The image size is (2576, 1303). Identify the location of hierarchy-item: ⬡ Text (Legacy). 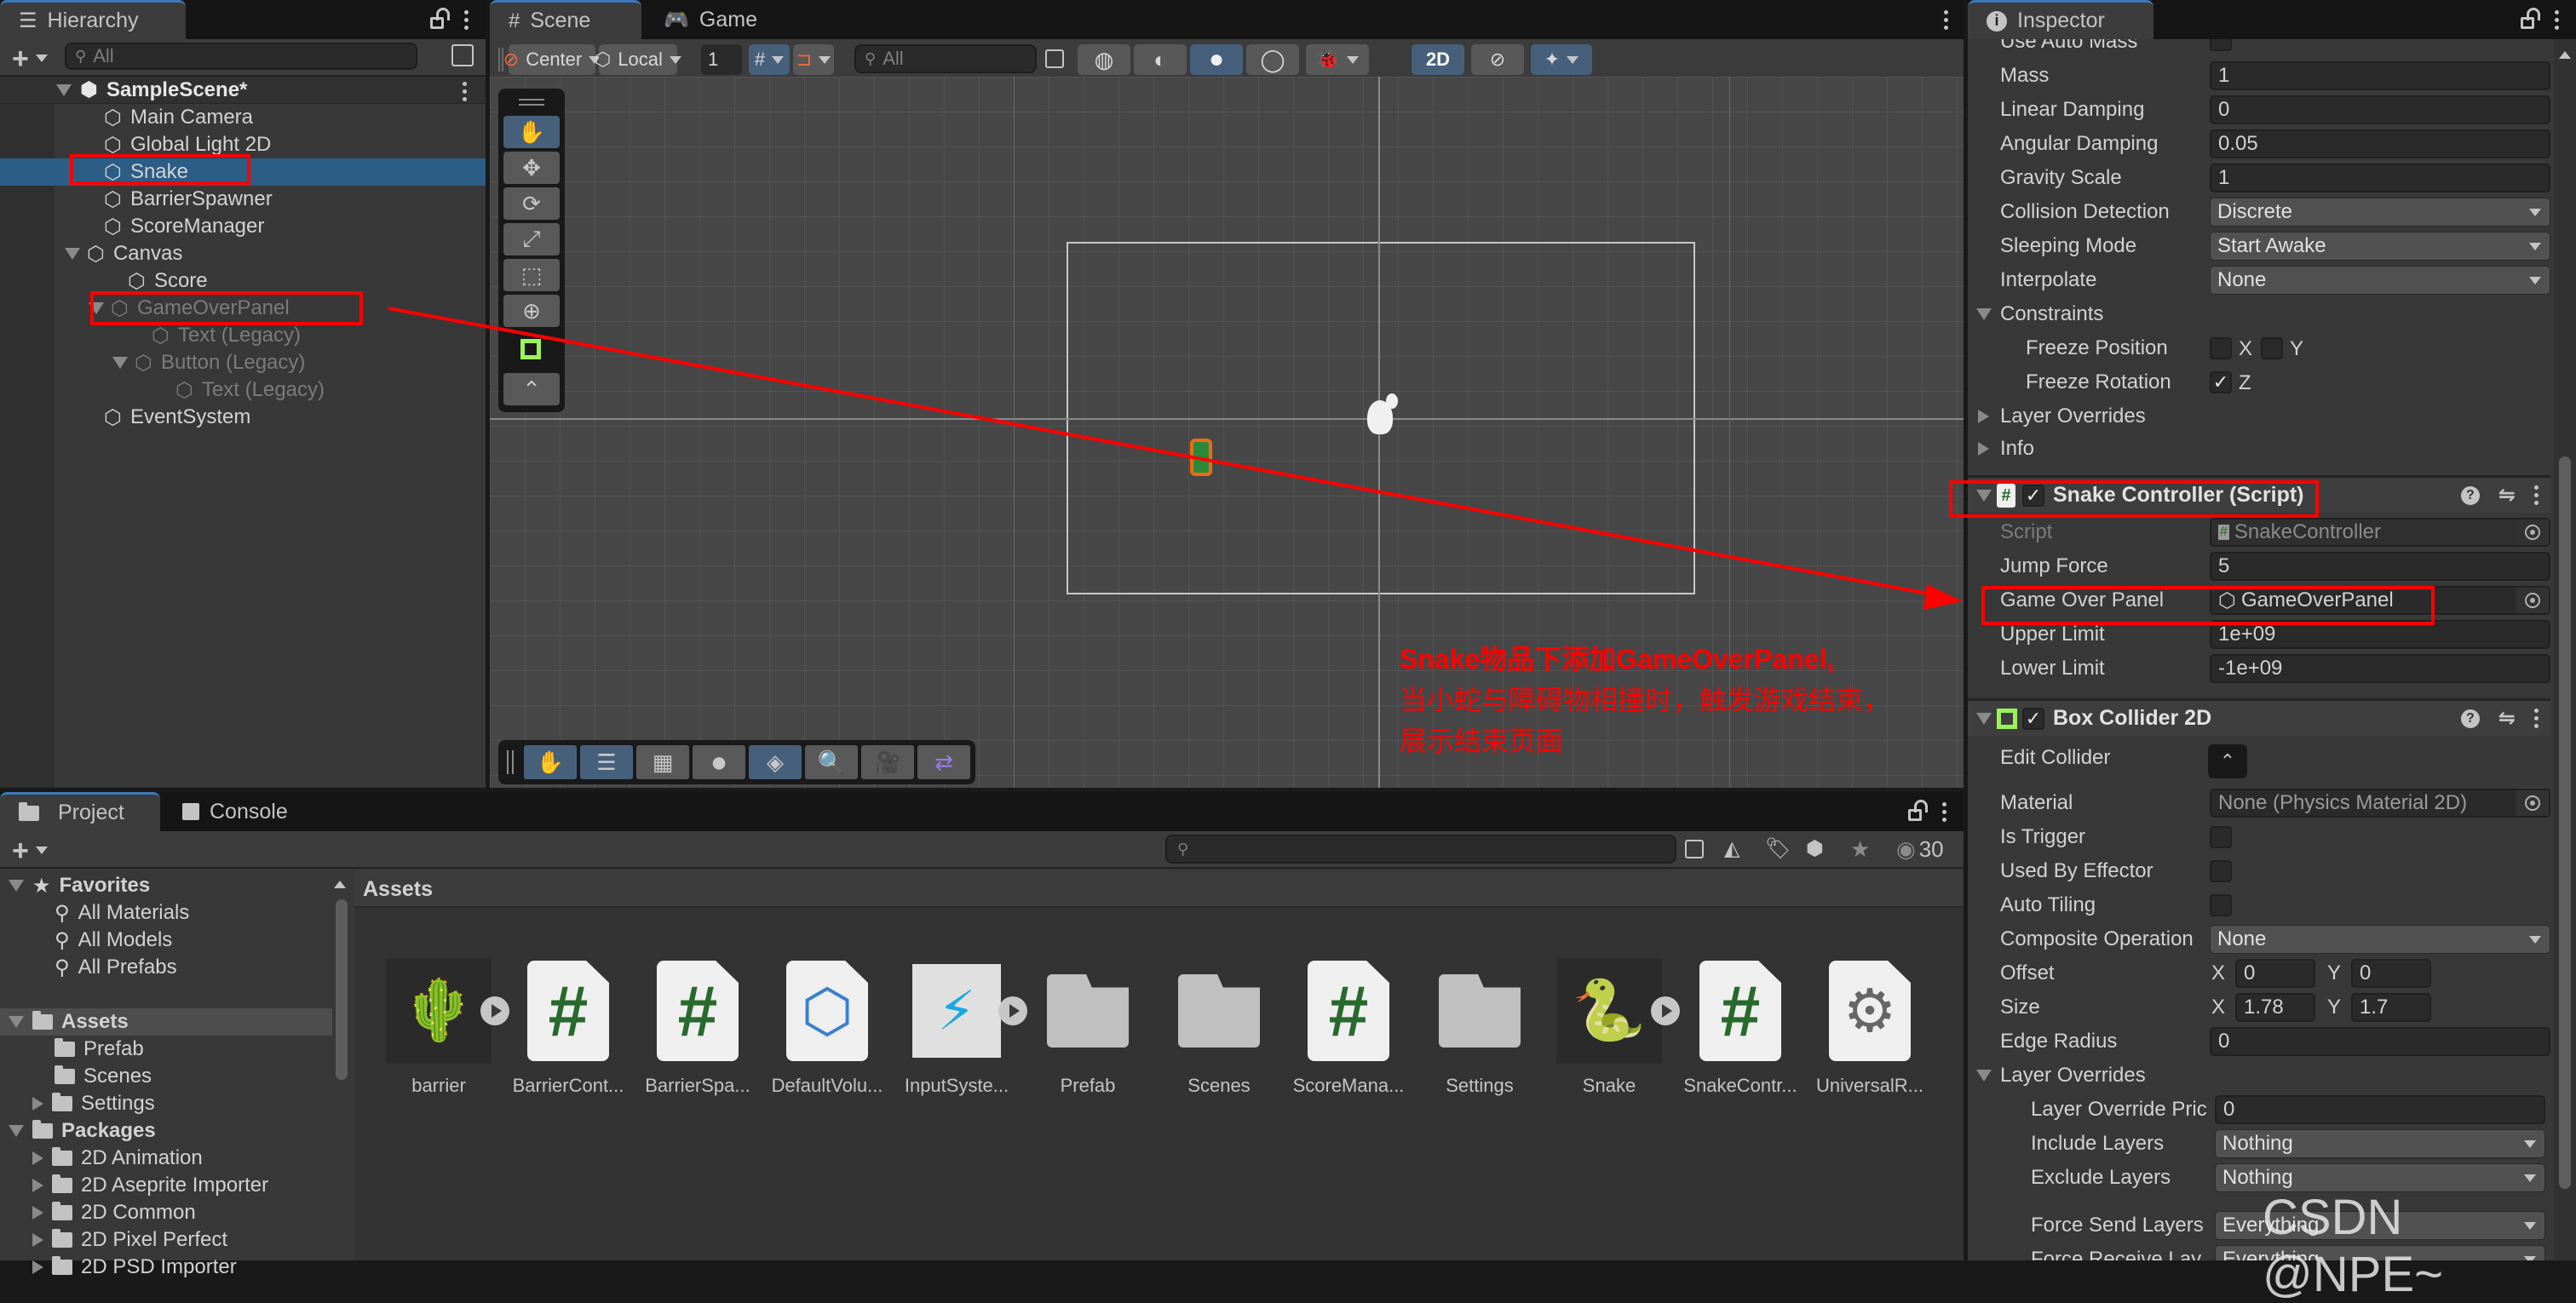
(243, 390).